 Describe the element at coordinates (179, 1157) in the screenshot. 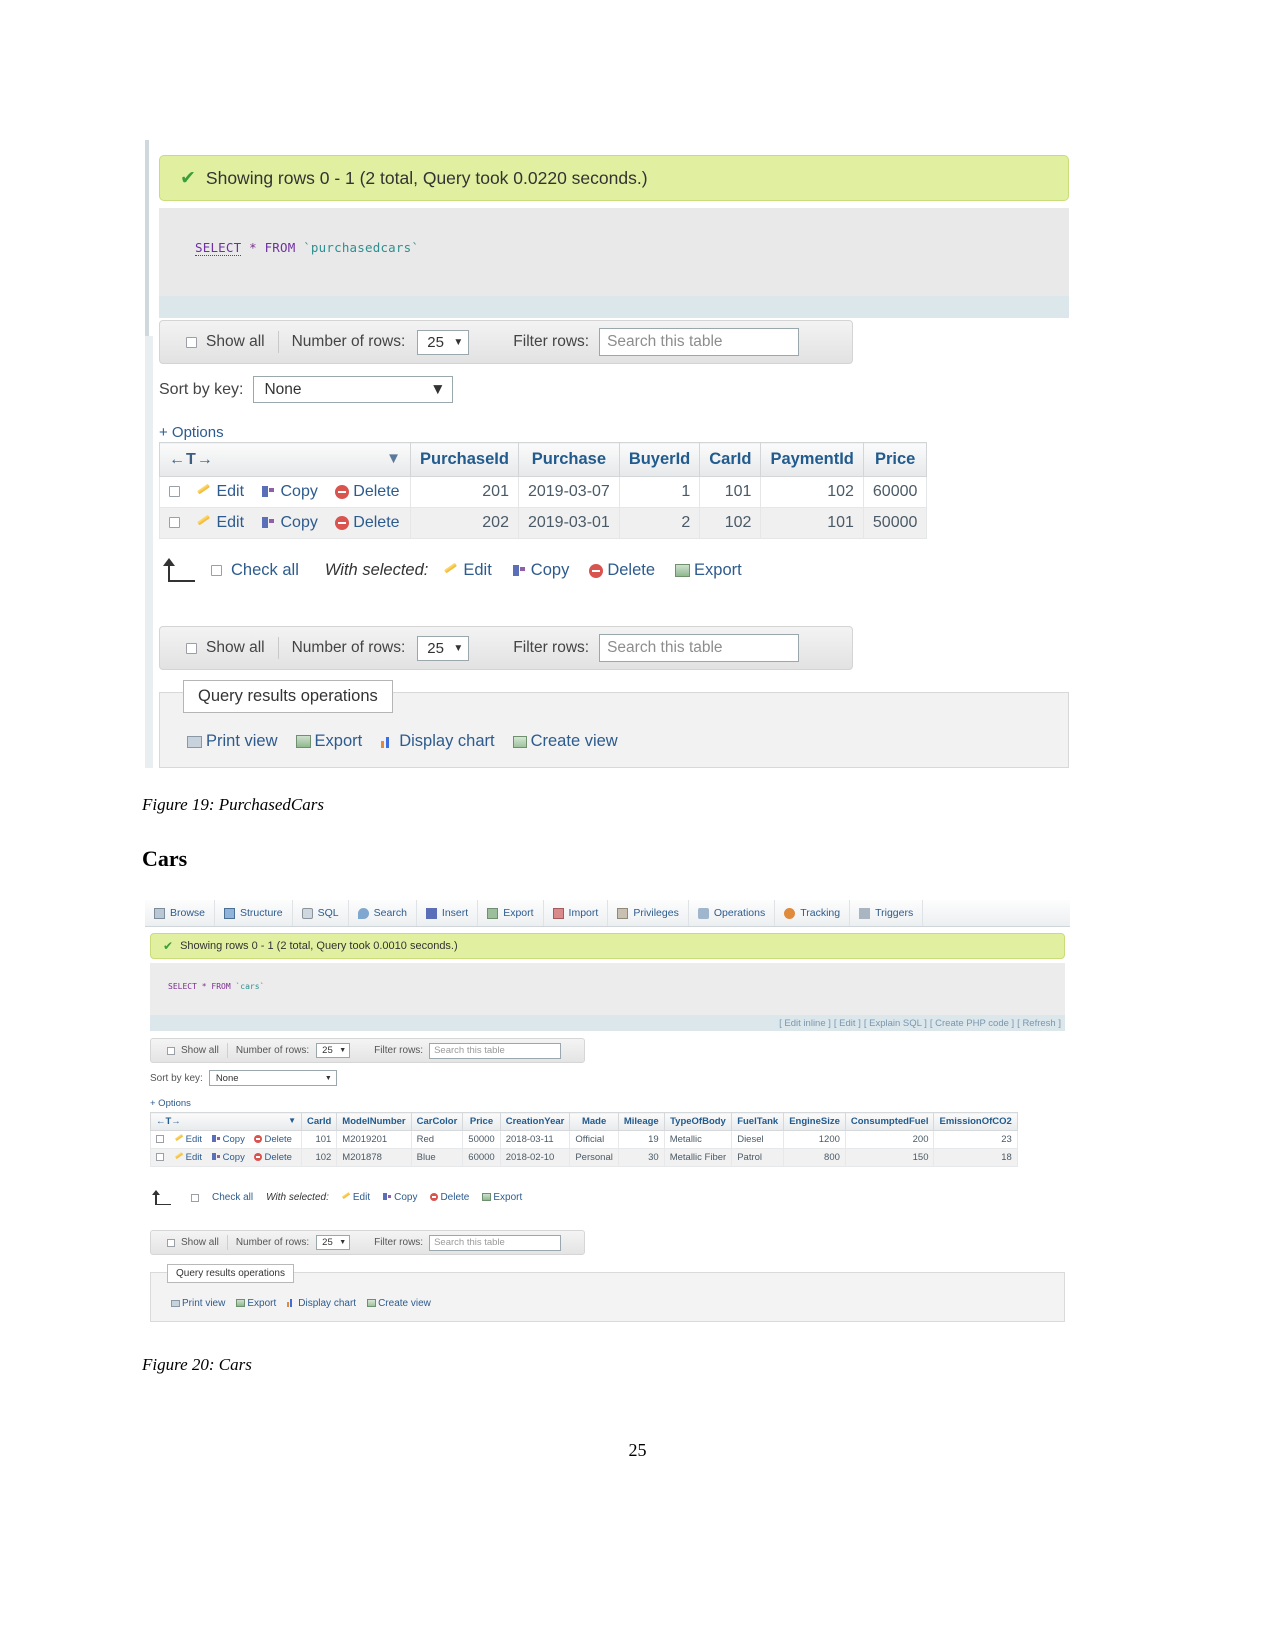

I see `pencil-icon` at that location.